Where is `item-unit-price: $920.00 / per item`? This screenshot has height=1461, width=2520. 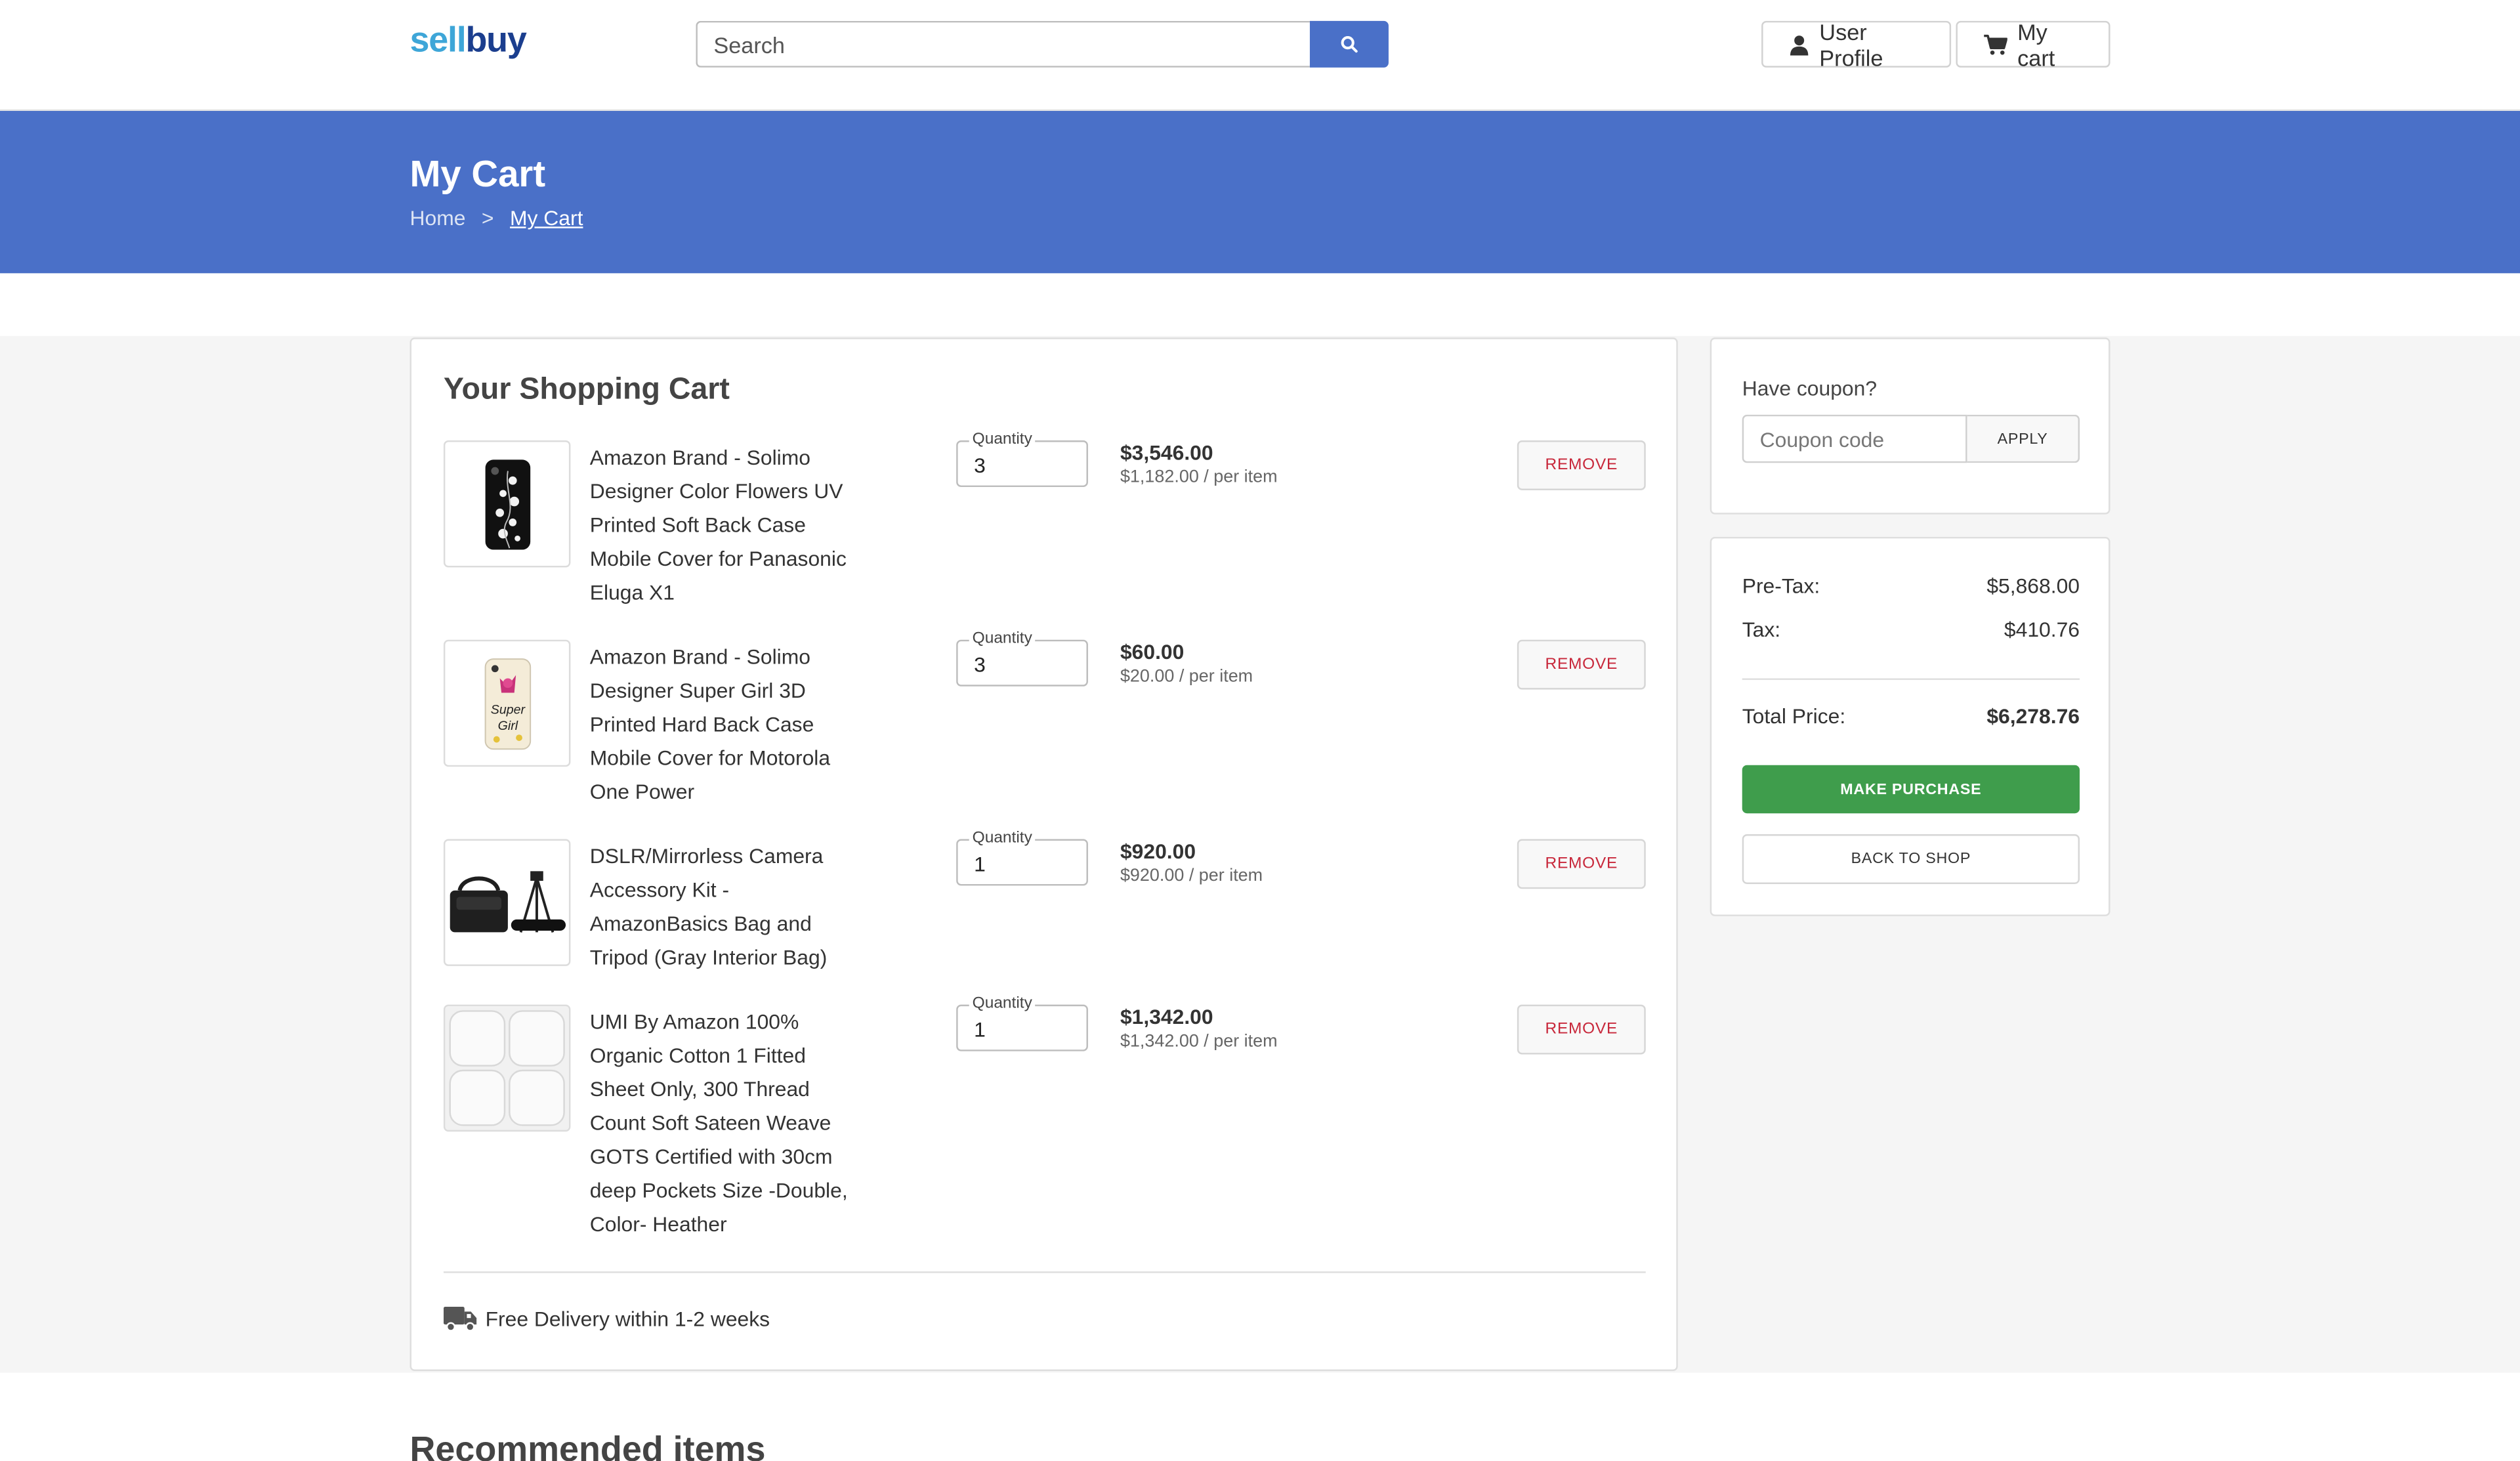 item-unit-price: $920.00 / per item is located at coordinates (1191, 876).